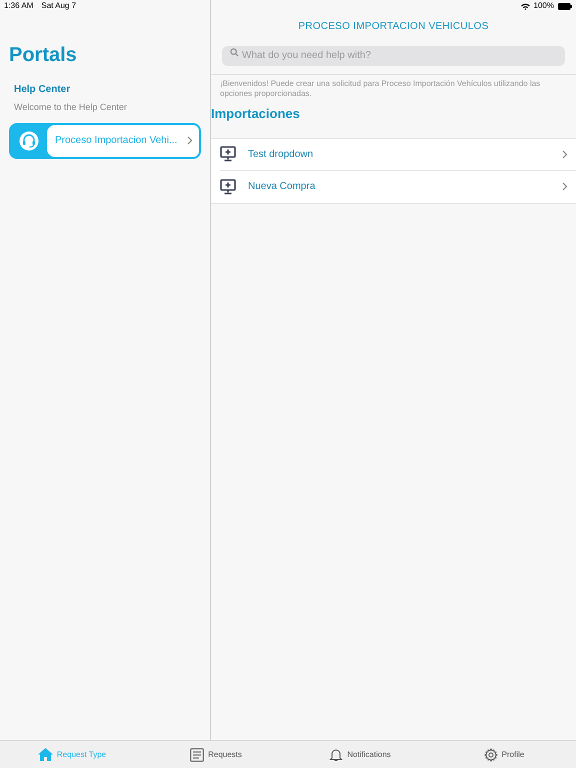  What do you see at coordinates (45, 754) in the screenshot?
I see `home-icon` at bounding box center [45, 754].